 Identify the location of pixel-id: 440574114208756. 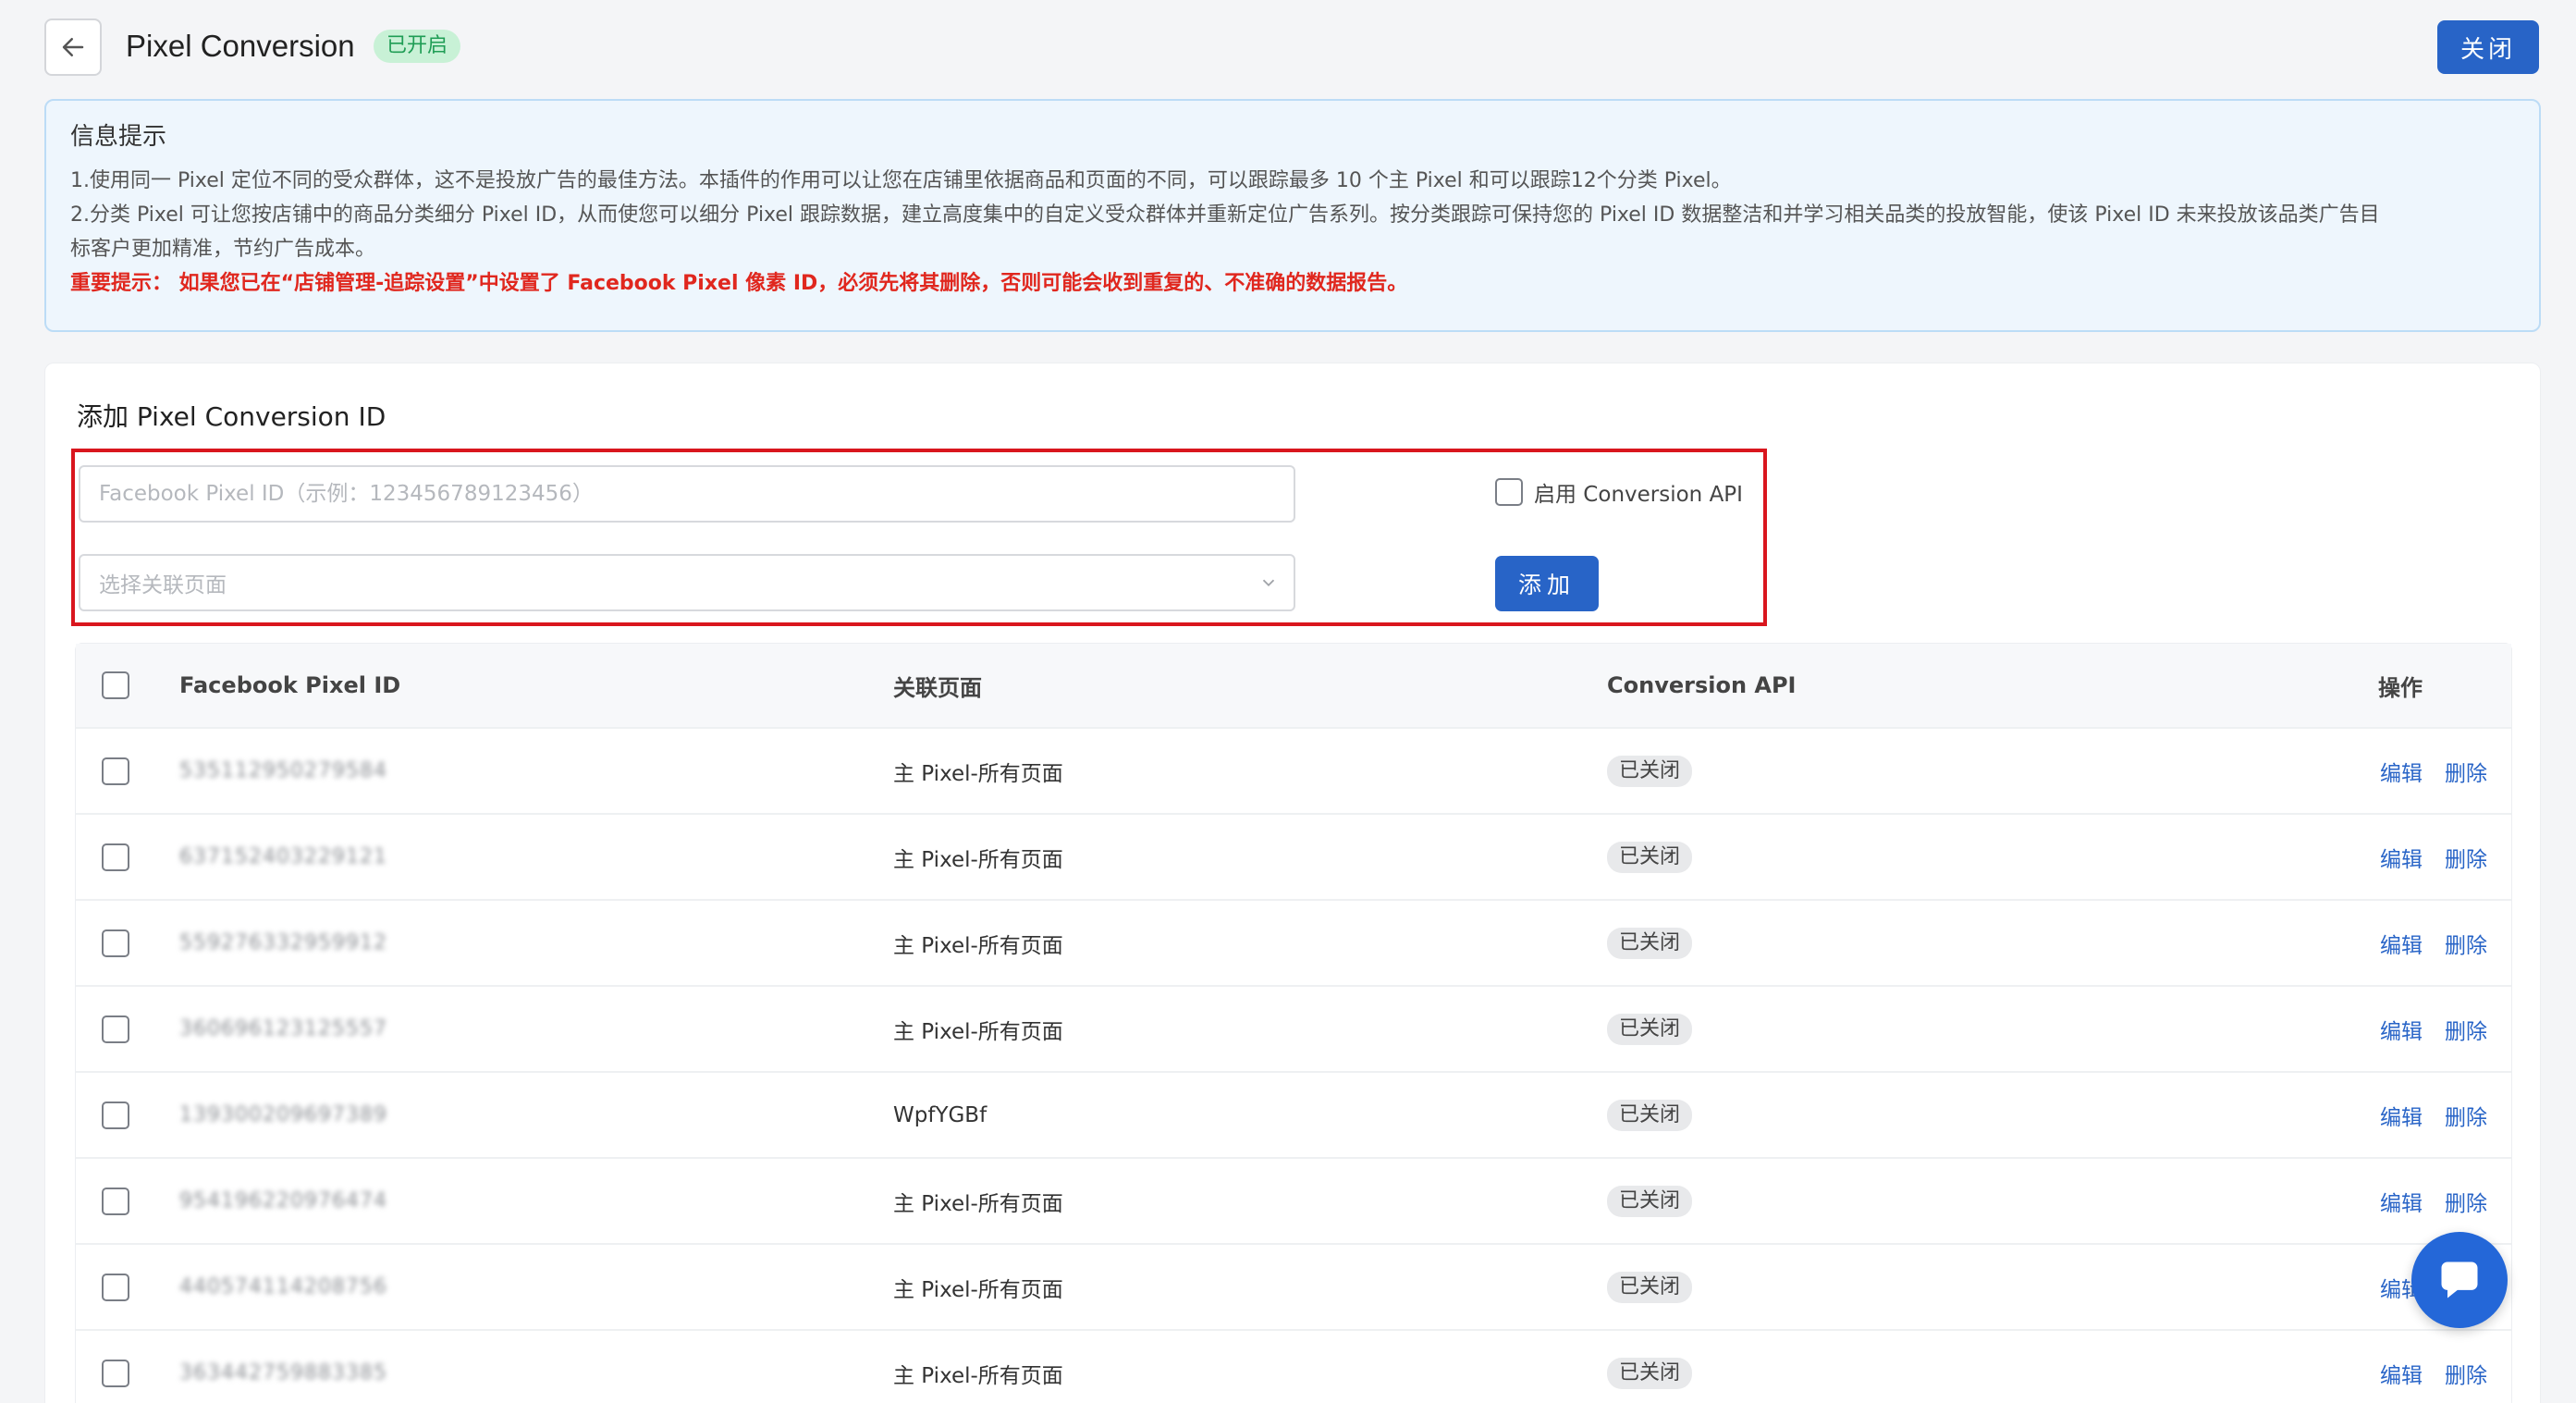
(283, 1287).